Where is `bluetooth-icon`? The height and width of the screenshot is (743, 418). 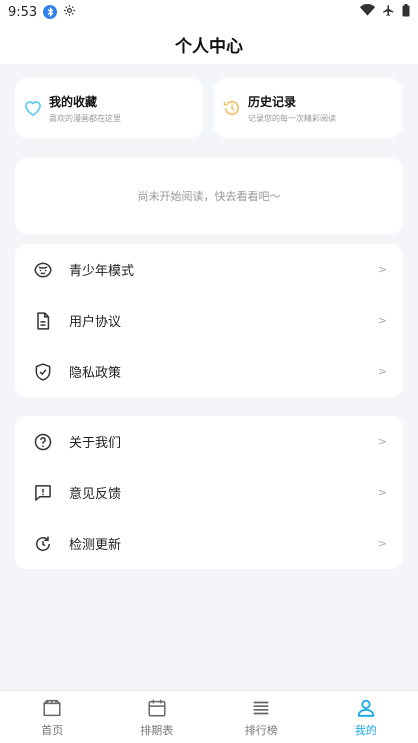 bluetooth-icon is located at coordinates (50, 12).